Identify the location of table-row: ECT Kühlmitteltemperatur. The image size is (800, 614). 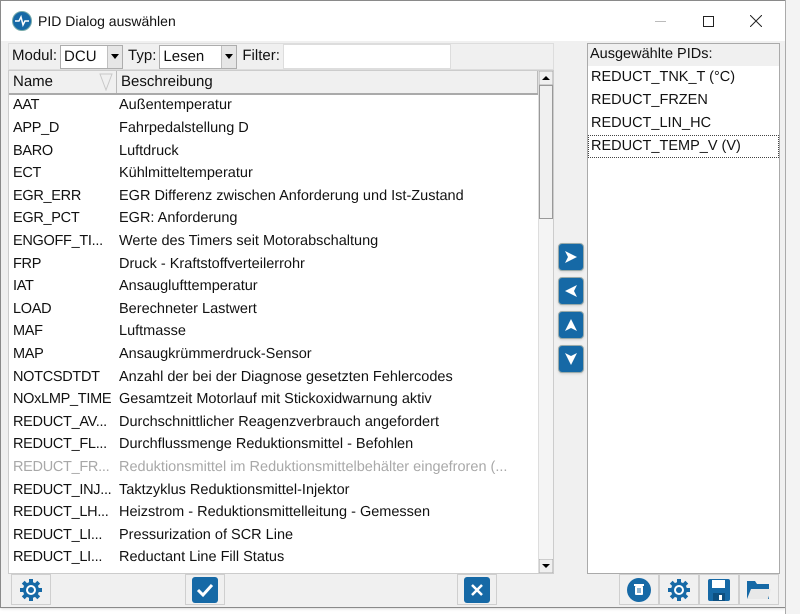
(273, 174).